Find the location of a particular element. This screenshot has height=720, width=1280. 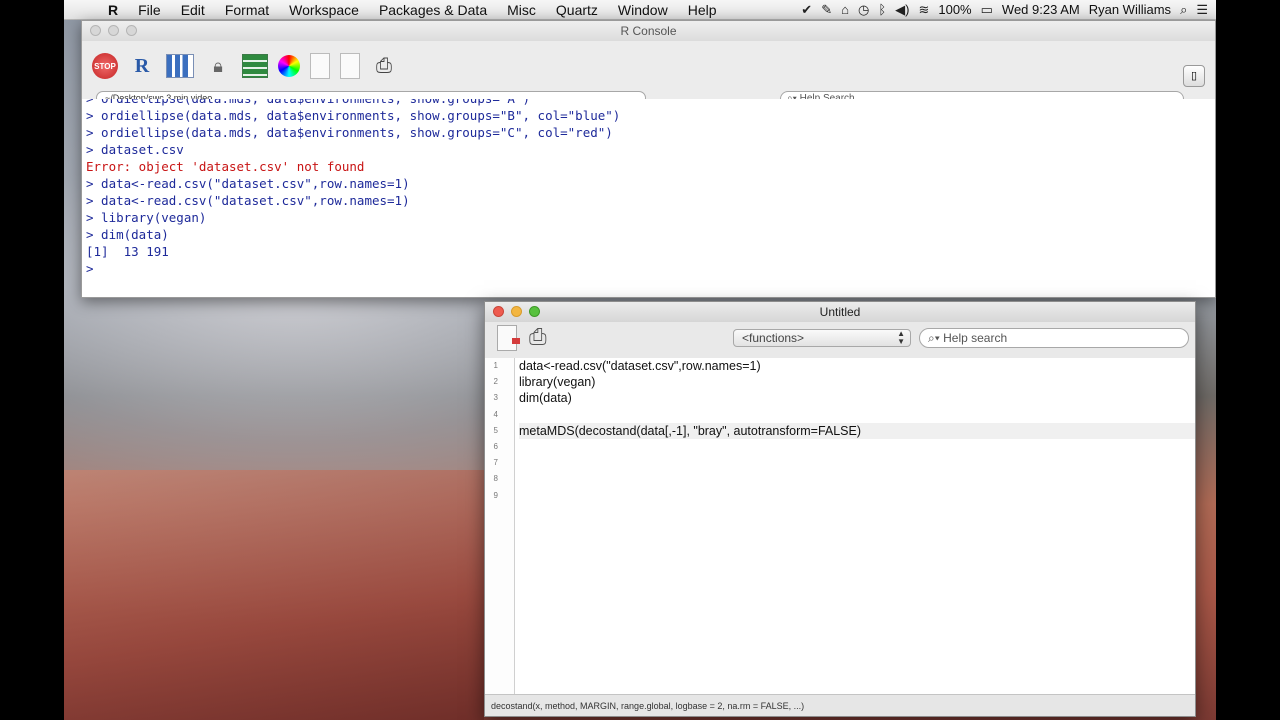

editor-help-search-input: ⌕▾ Help search is located at coordinates (1054, 338).